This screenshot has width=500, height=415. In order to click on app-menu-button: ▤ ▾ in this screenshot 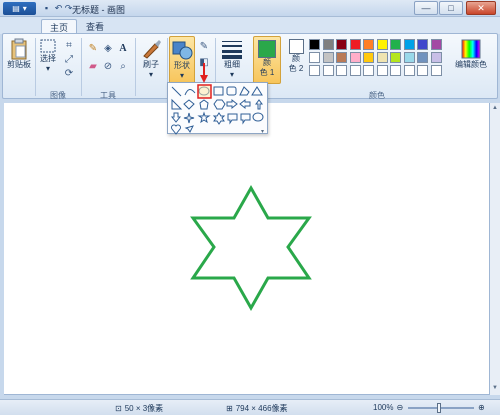, I will do `click(19, 8)`.